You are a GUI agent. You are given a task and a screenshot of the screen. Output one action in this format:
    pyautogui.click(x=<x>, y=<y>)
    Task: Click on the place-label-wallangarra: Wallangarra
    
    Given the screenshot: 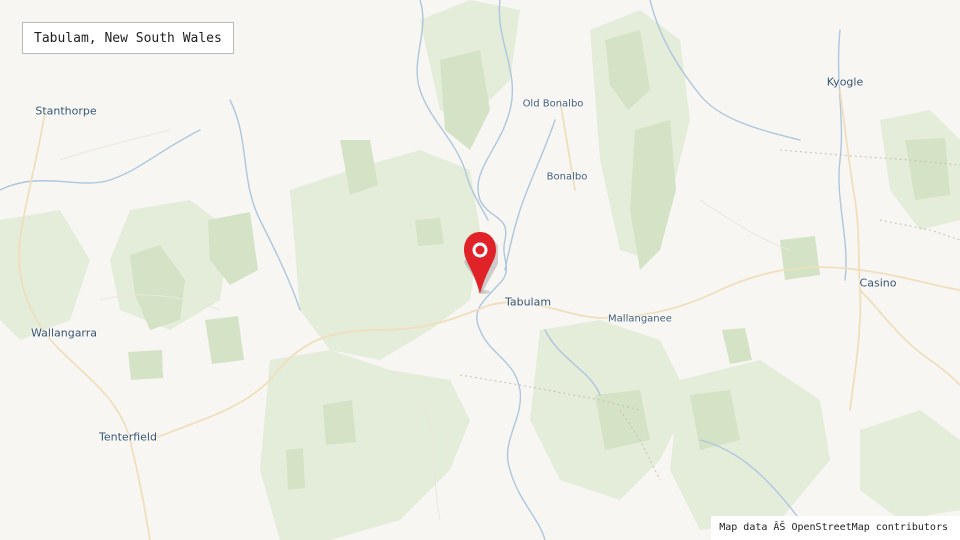 What is the action you would take?
    pyautogui.click(x=64, y=333)
    